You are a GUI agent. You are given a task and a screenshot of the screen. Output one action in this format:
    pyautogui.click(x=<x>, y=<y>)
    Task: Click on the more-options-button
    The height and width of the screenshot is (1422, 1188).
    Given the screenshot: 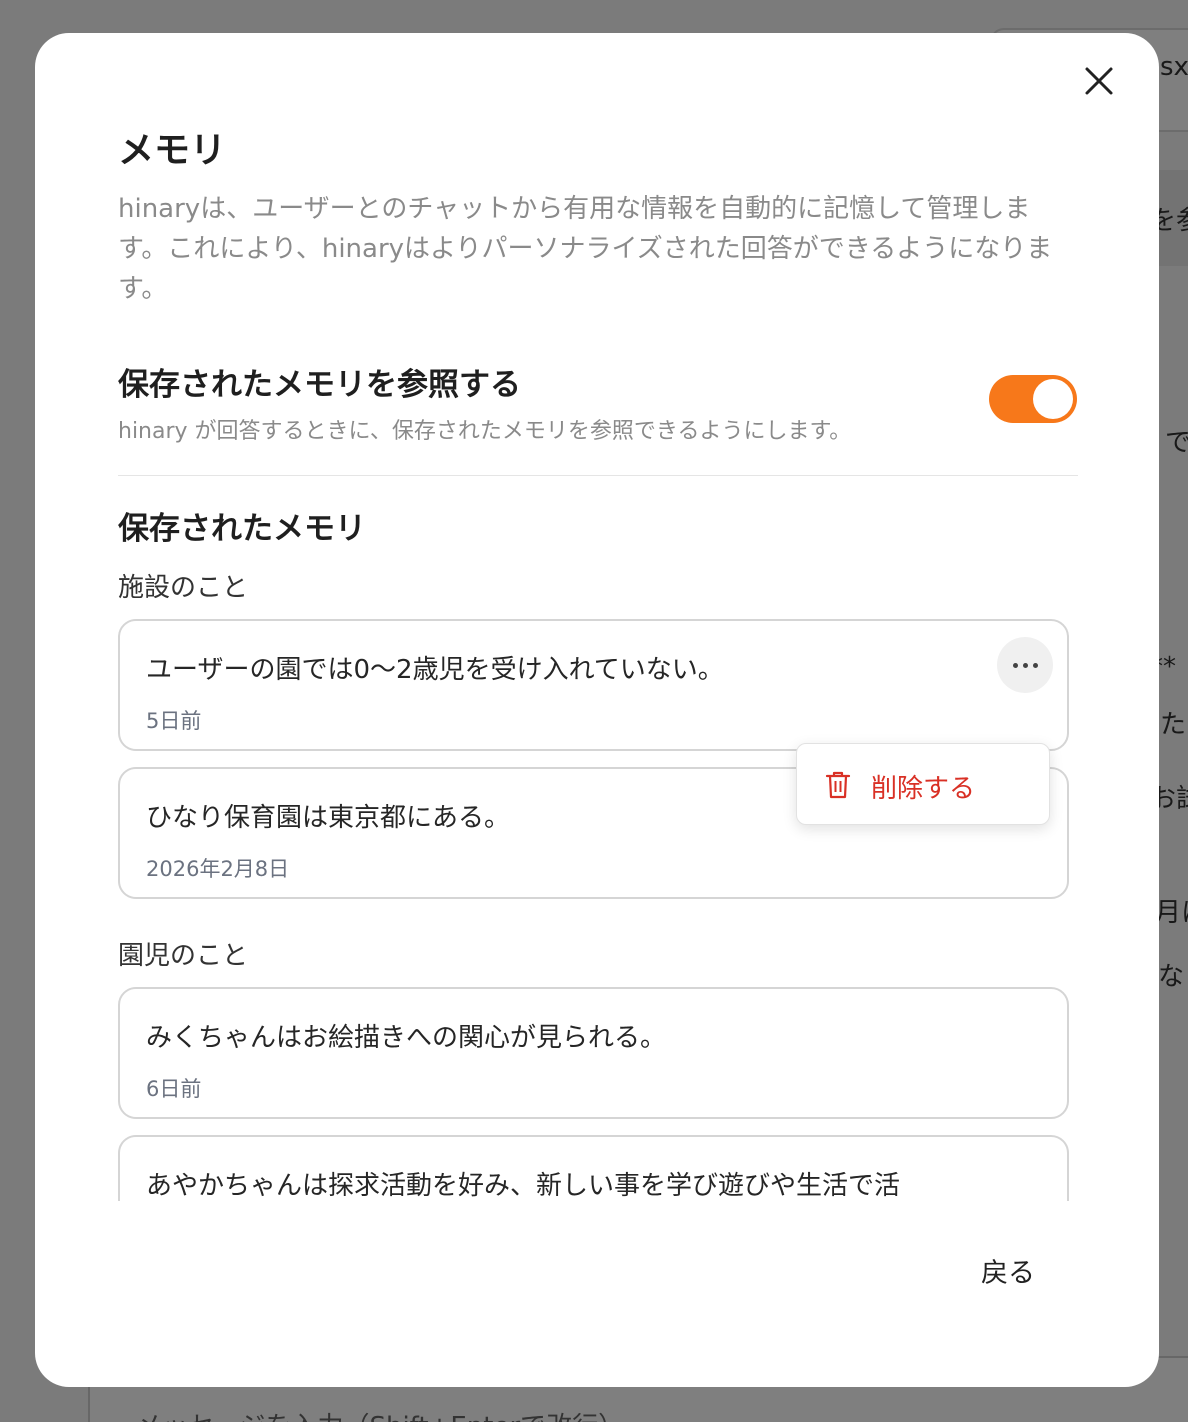 What is the action you would take?
    pyautogui.click(x=1025, y=665)
    